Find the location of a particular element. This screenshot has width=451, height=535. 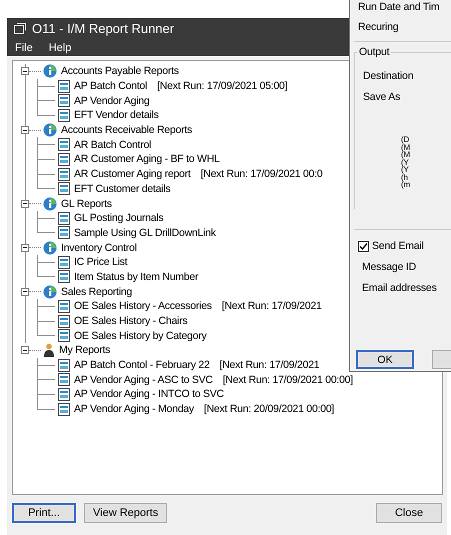

field-label: Message ID is located at coordinates (389, 267).